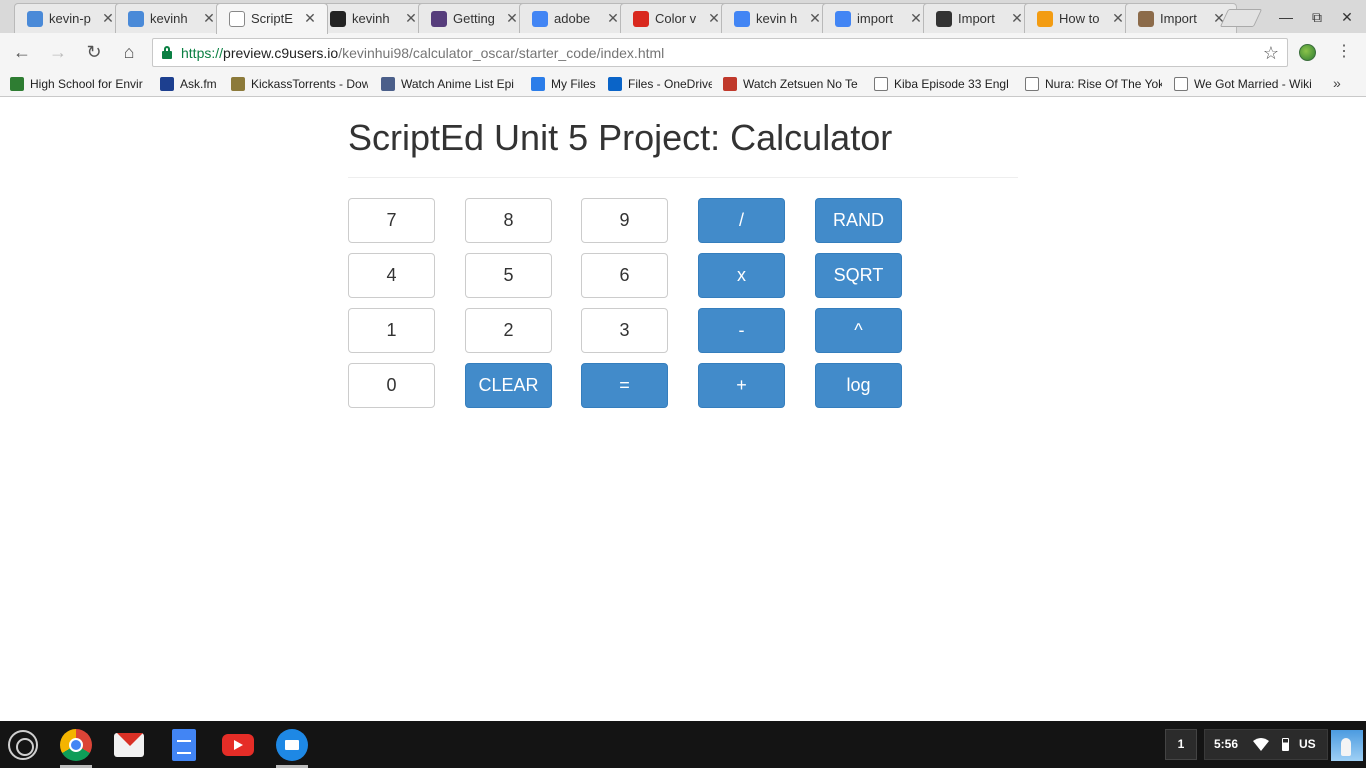 This screenshot has width=1366, height=768. Describe the element at coordinates (129, 52) in the screenshot. I see `home-icon: ⌂` at that location.